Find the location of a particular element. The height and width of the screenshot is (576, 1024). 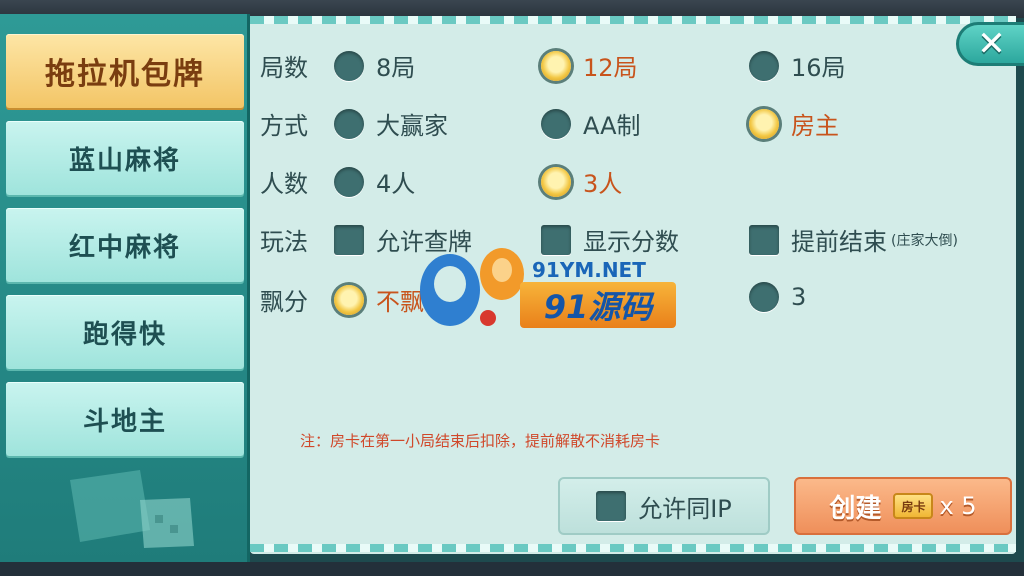

panel-border-top is located at coordinates (633, 20).